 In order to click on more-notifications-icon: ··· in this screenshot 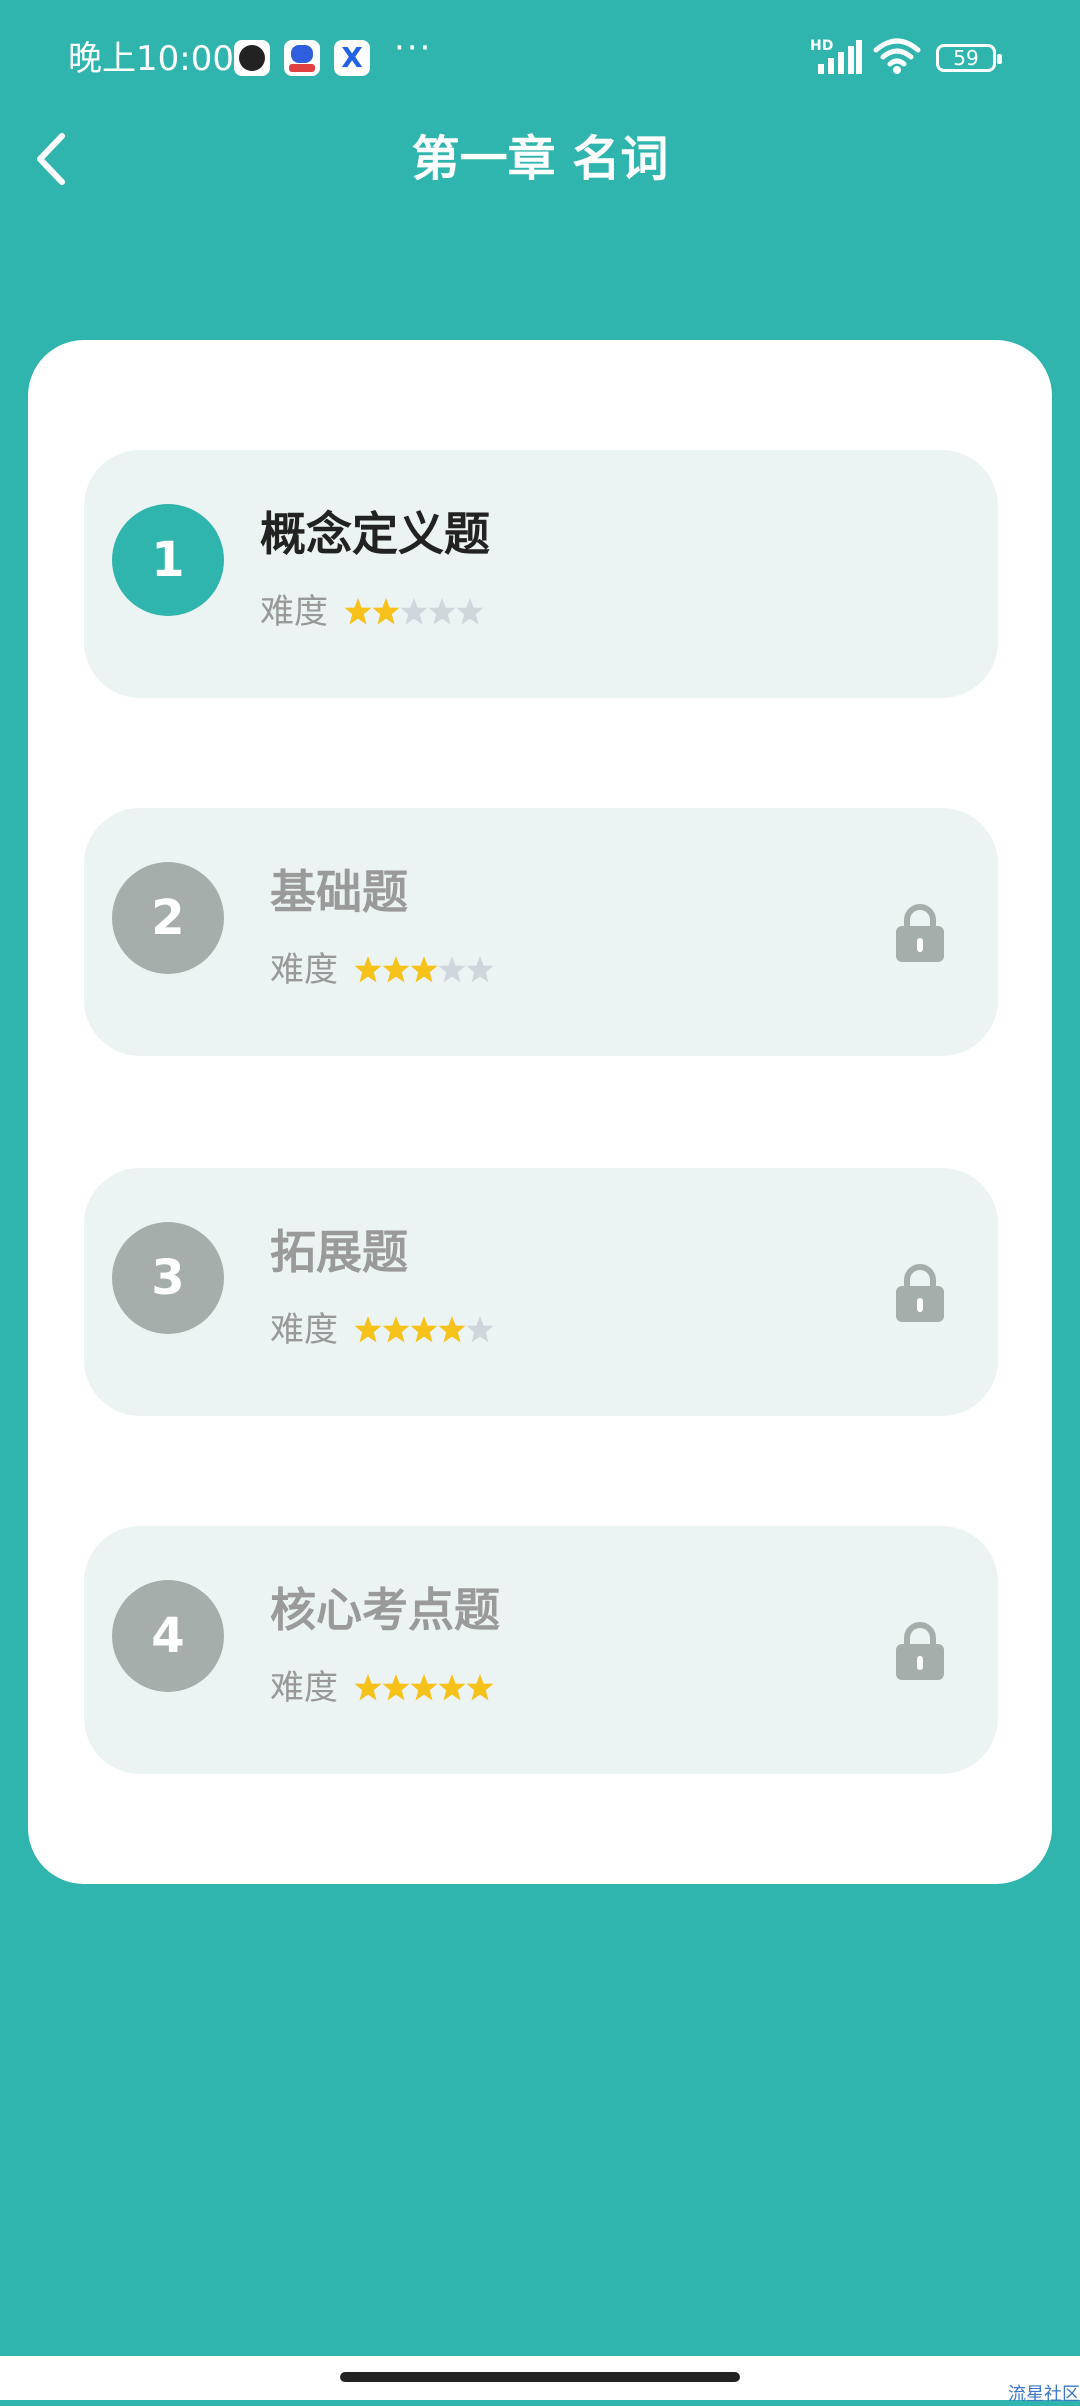, I will do `click(413, 48)`.